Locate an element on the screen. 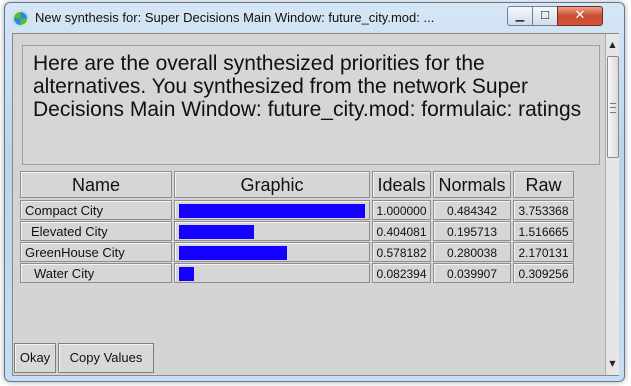  header-graphic: Graphic is located at coordinates (272, 184).